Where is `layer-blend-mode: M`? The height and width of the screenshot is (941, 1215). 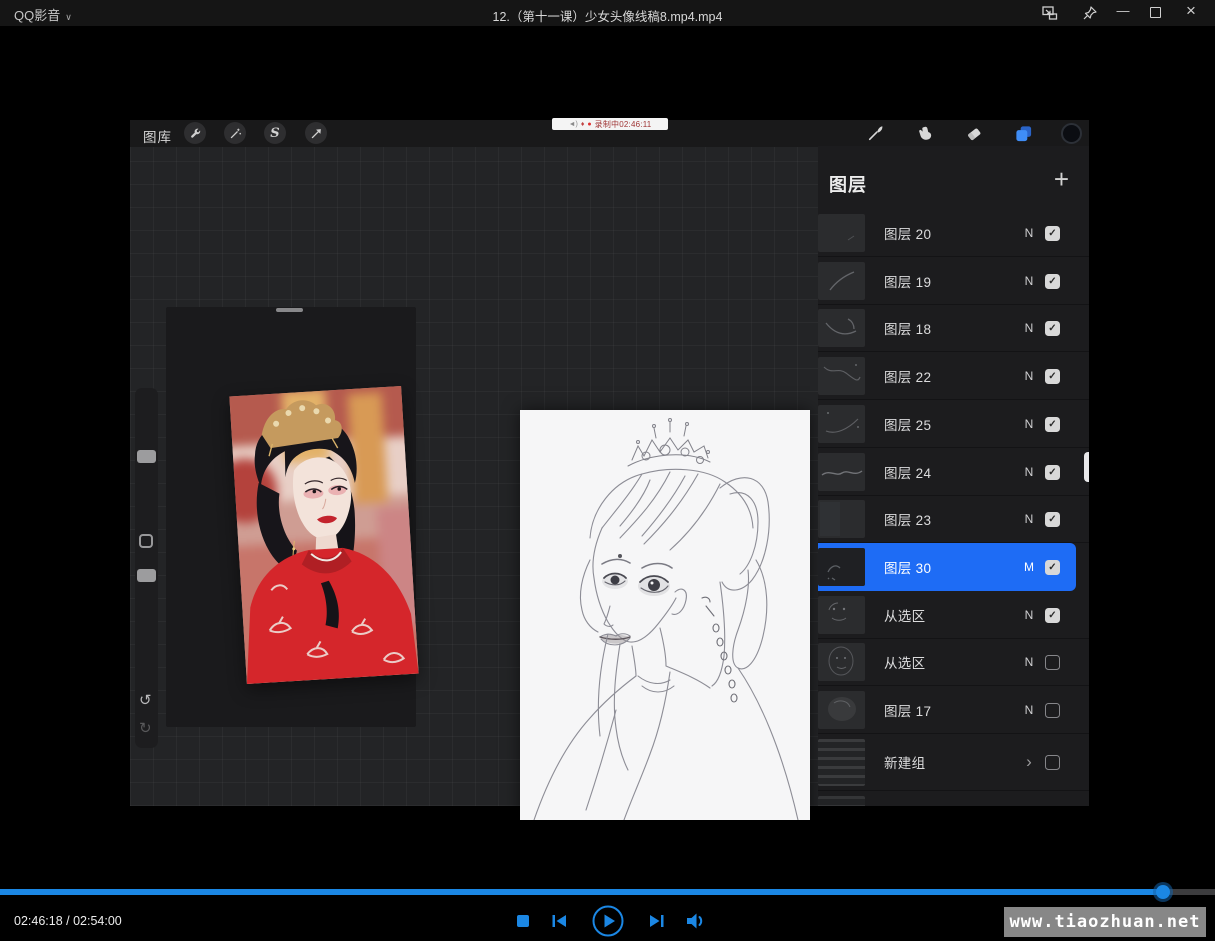
layer-blend-mode: M is located at coordinates (1029, 567).